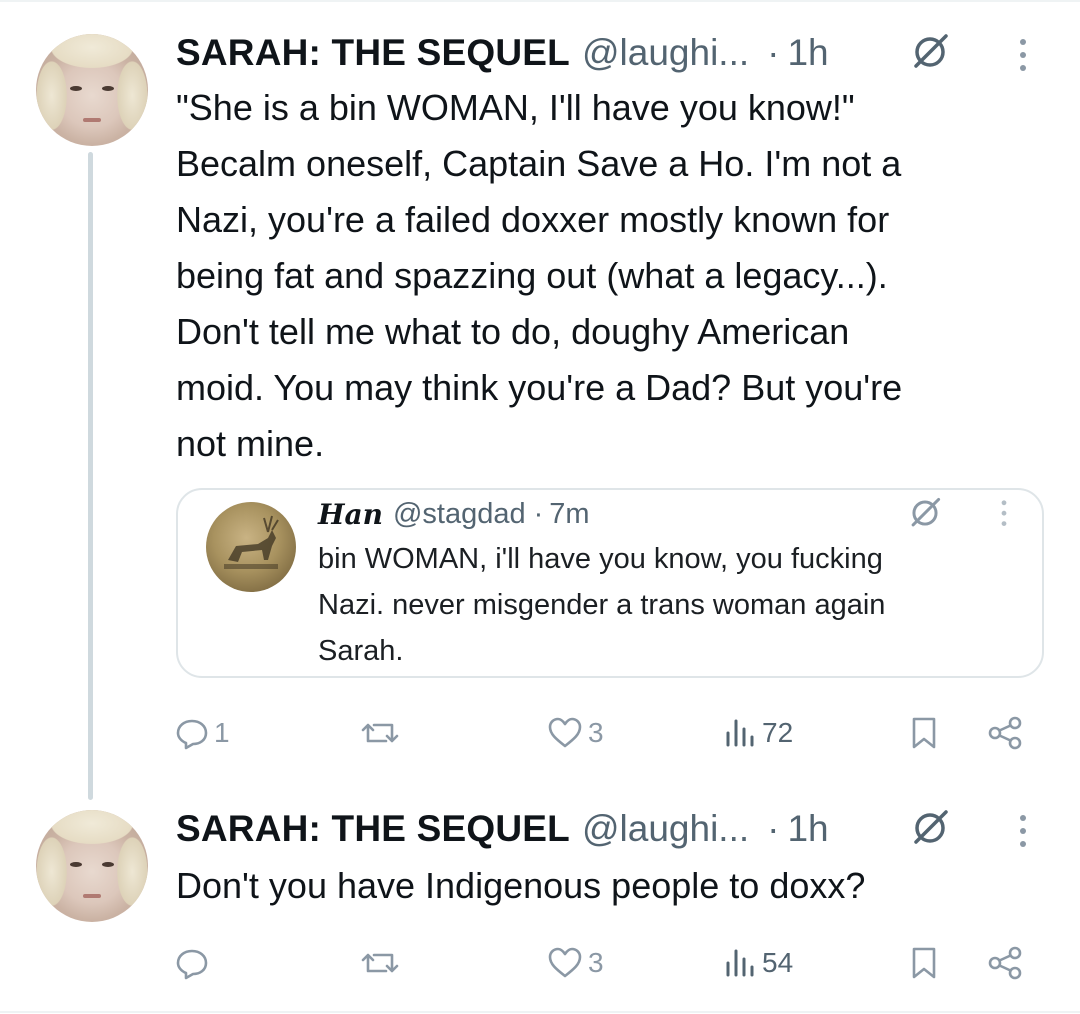 This screenshot has width=1080, height=1014. I want to click on reply-button, so click(194, 963).